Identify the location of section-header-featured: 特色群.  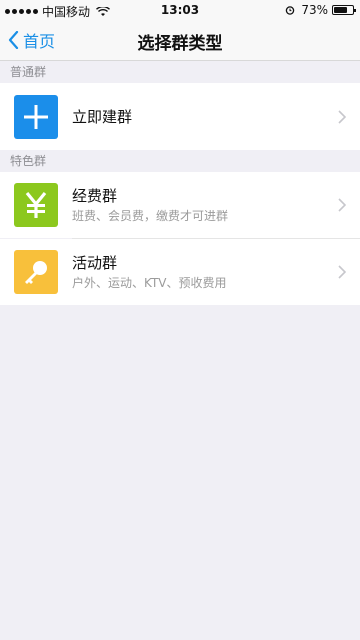
(180, 161).